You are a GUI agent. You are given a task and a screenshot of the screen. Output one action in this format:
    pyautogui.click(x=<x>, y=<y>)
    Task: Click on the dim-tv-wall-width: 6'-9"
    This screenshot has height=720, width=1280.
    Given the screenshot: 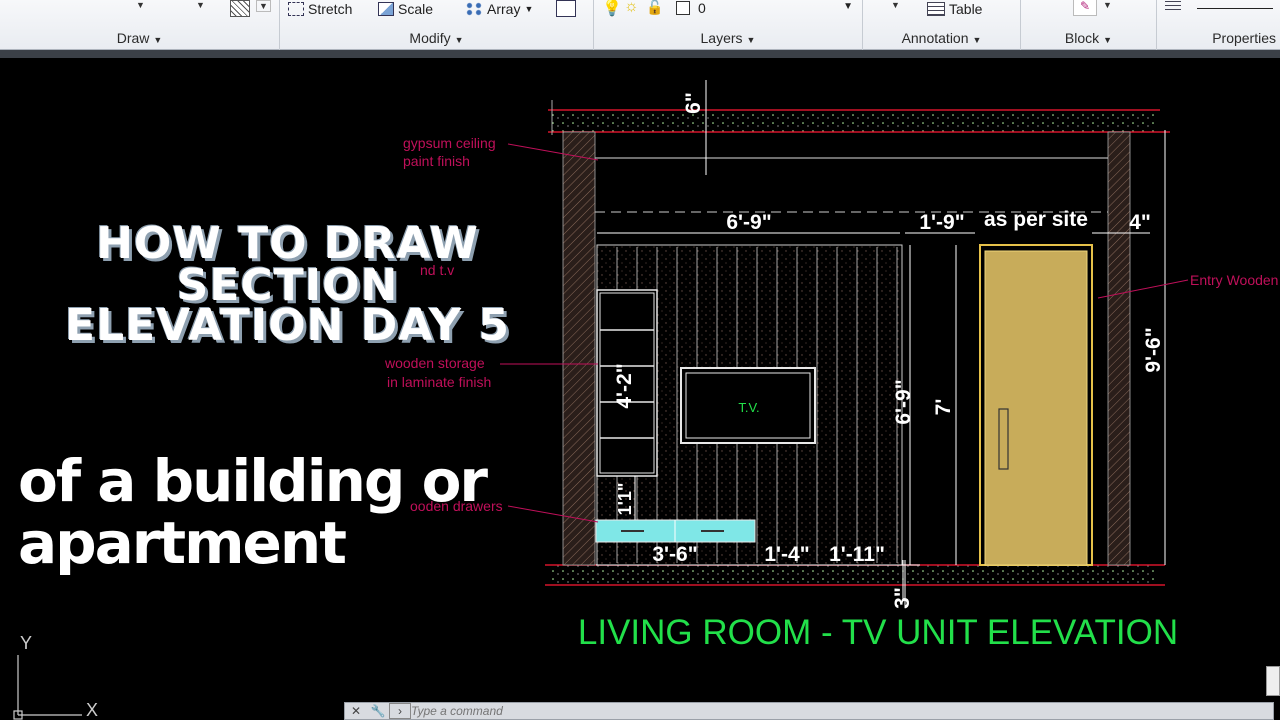 What is the action you would take?
    pyautogui.click(x=748, y=222)
    